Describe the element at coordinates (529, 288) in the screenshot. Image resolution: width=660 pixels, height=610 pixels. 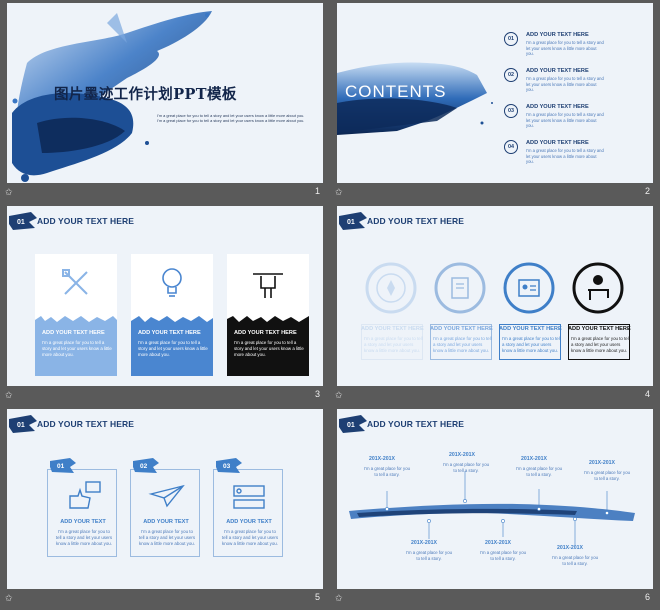
I see `icon-circle-id-card` at that location.